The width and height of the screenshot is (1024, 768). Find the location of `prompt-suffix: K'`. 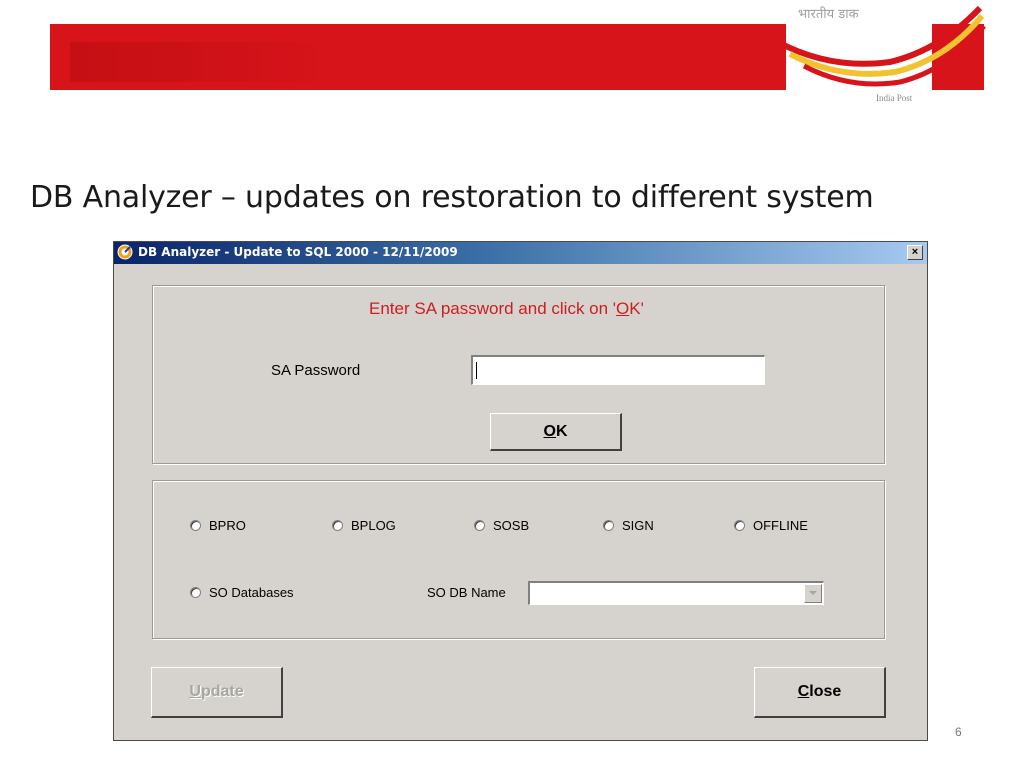

prompt-suffix: K' is located at coordinates (636, 308).